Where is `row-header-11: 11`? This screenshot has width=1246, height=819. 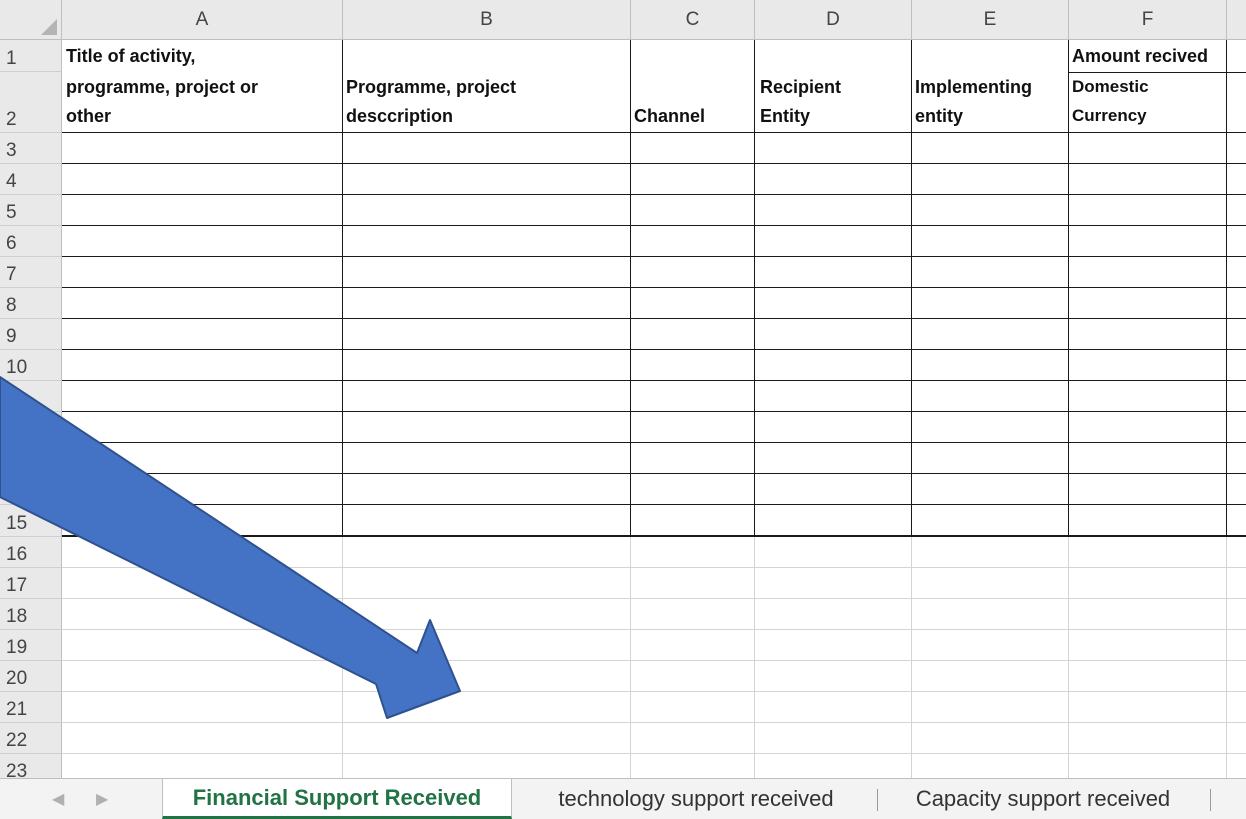
row-header-11: 11 is located at coordinates (31, 396).